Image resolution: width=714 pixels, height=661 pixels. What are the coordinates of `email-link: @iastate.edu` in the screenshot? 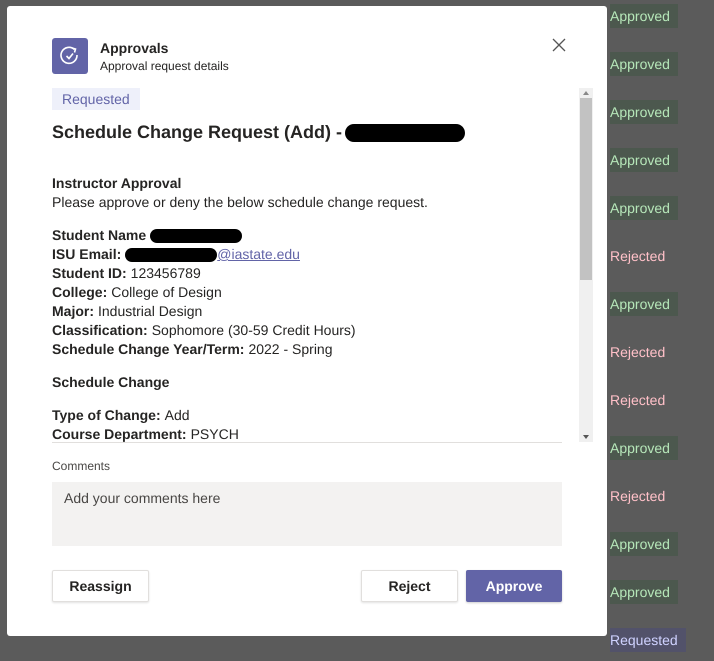 It's located at (258, 254).